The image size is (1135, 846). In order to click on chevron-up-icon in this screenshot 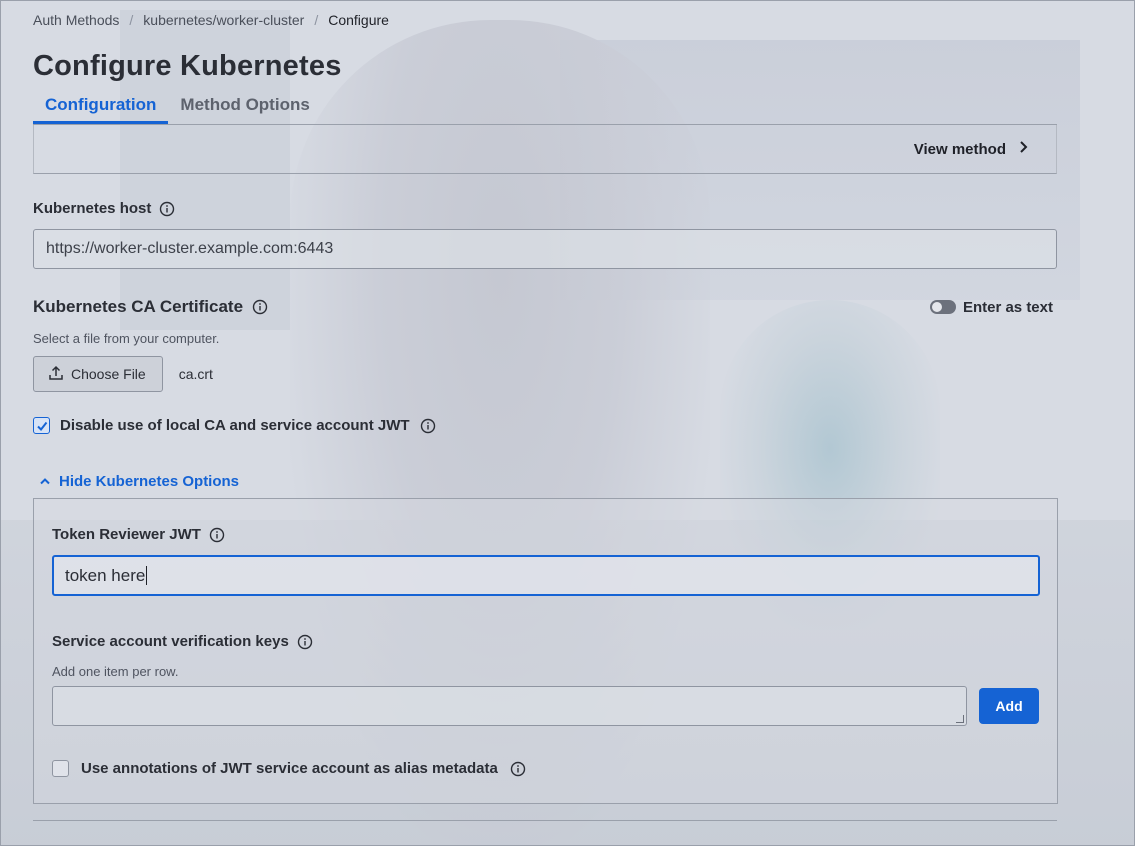, I will do `click(45, 481)`.